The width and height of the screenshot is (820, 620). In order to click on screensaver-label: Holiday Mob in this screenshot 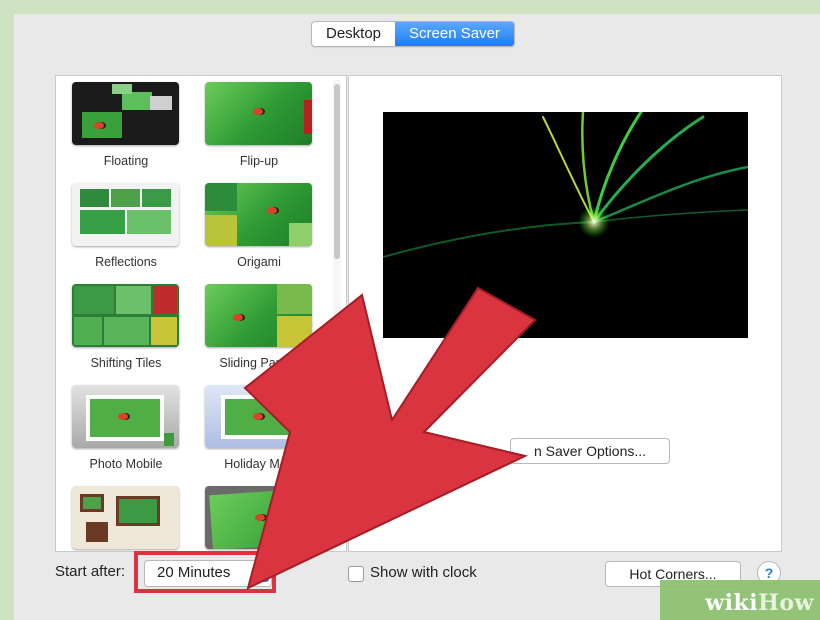, I will do `click(259, 464)`.